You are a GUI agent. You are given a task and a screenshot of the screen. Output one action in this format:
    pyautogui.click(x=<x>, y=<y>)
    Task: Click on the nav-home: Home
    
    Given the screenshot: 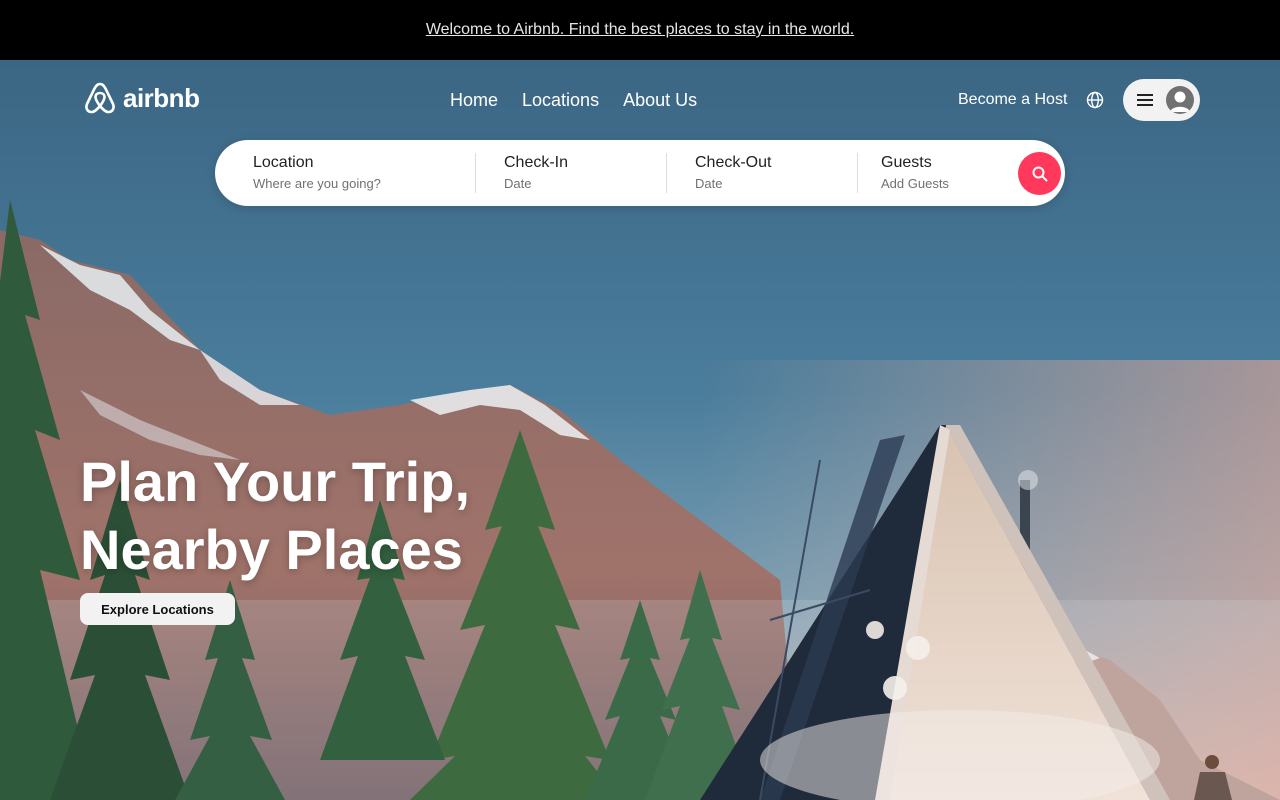 What is the action you would take?
    pyautogui.click(x=474, y=100)
    